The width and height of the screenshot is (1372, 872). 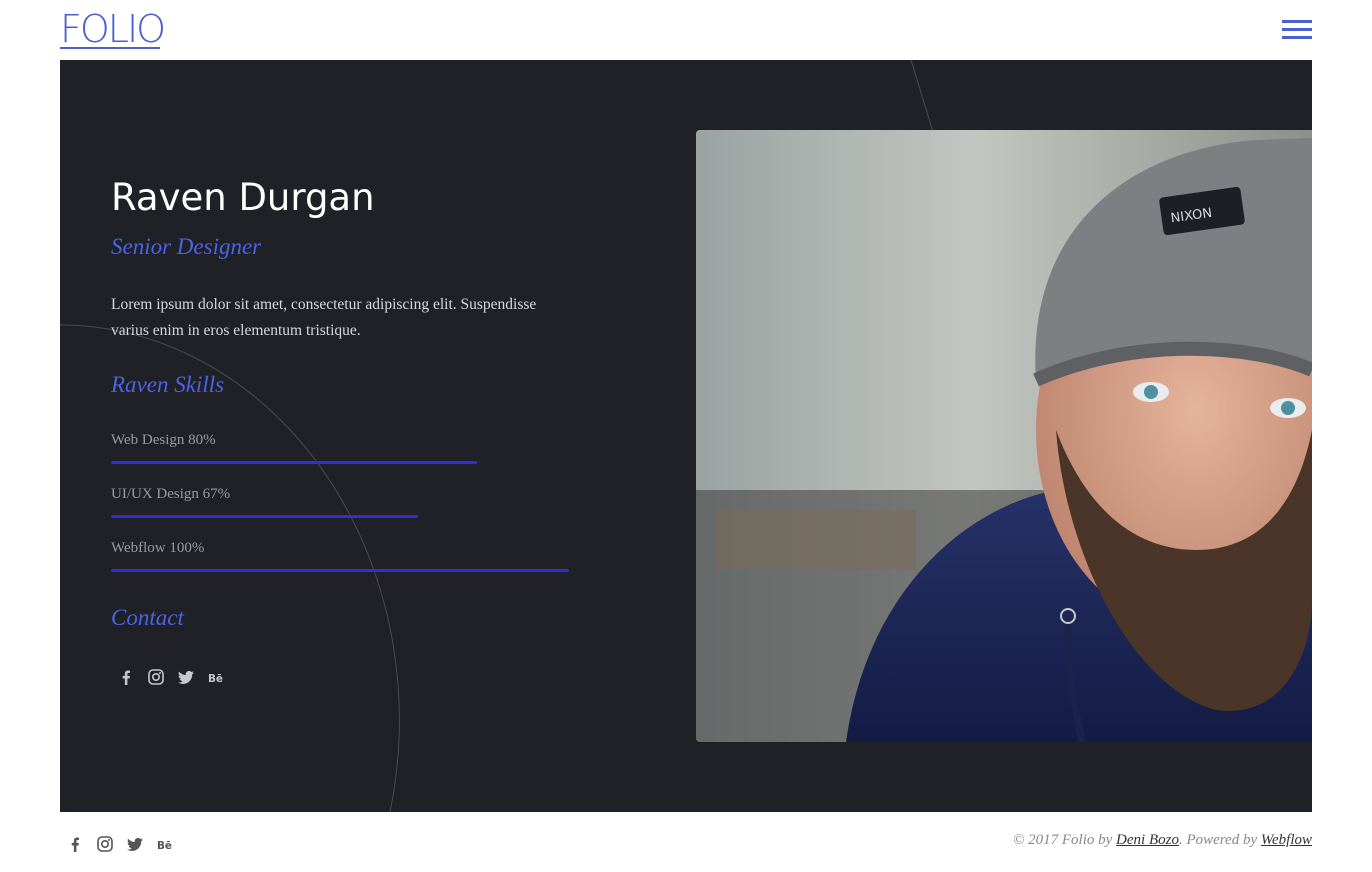 I want to click on footer-social-links: Bē, so click(x=120, y=844).